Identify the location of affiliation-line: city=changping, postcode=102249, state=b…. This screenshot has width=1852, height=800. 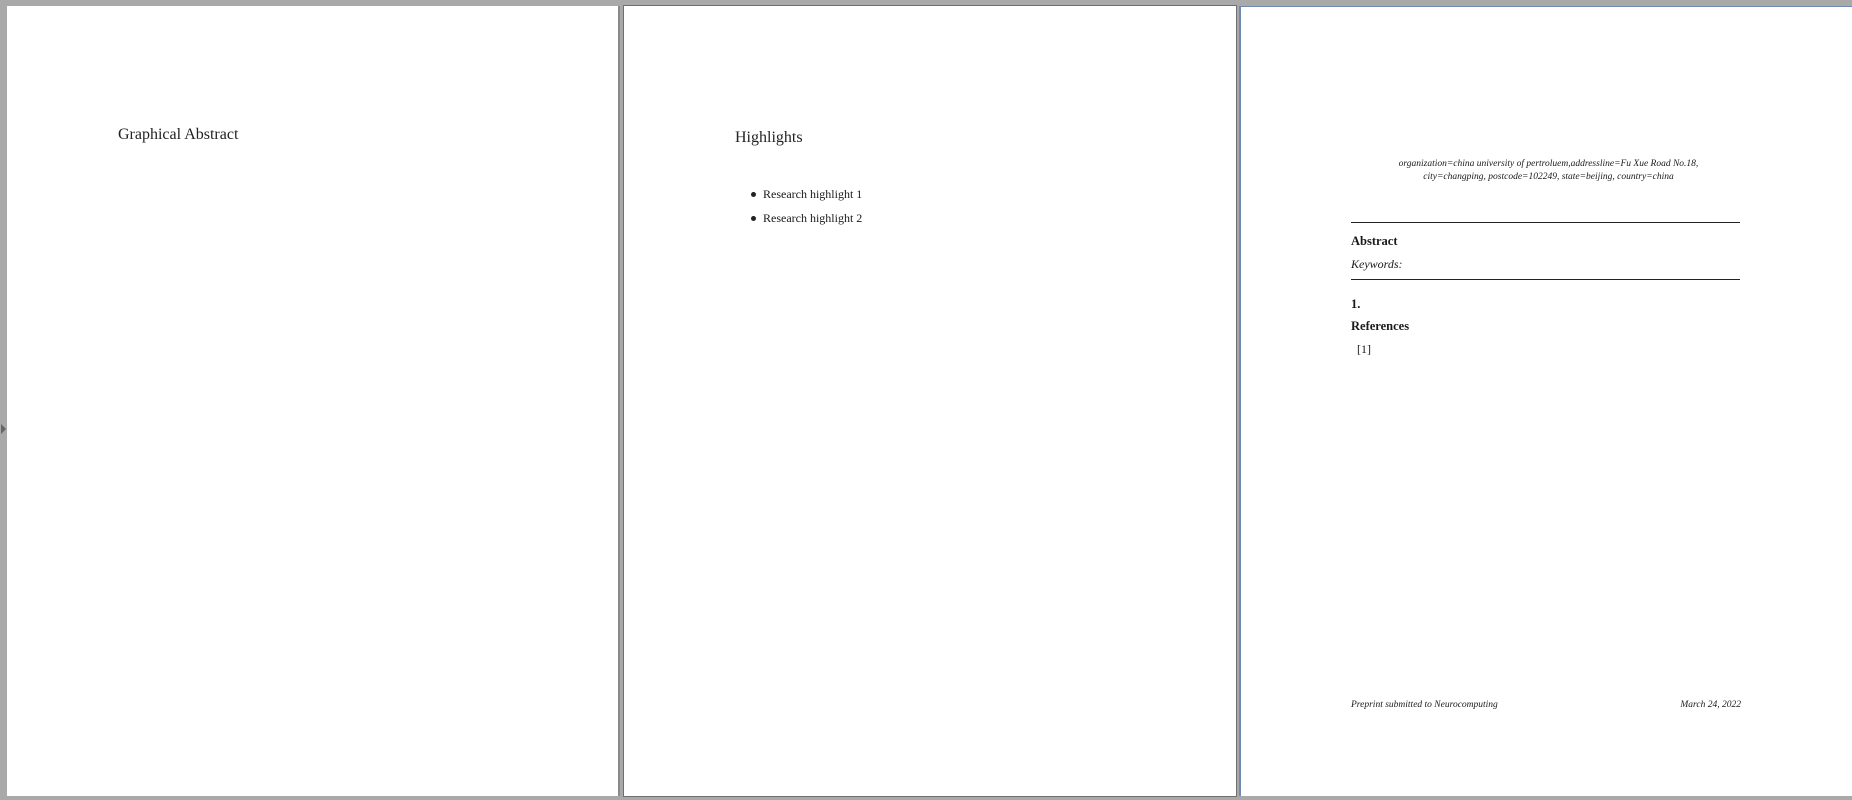
(1548, 177).